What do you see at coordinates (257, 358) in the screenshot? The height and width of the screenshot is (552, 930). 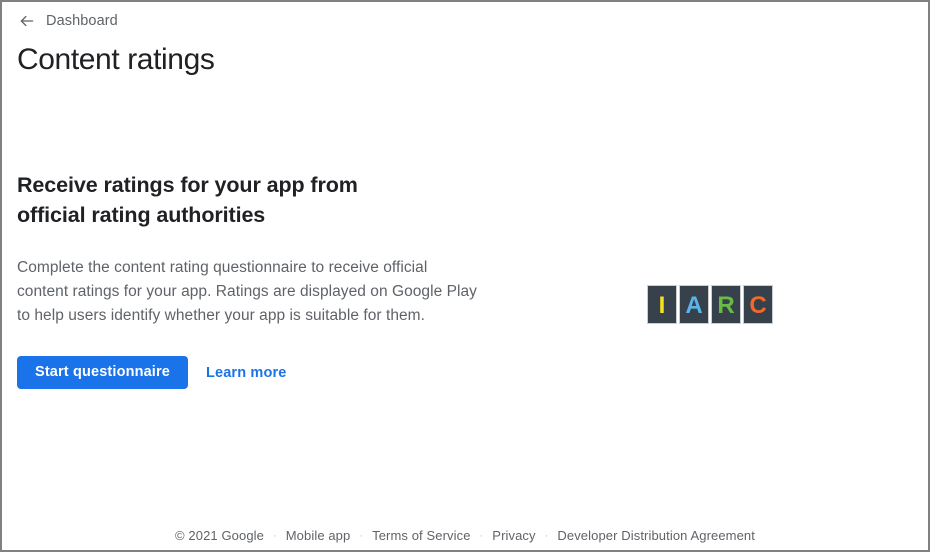 I see `action-row: Start questionnaire Learn more` at bounding box center [257, 358].